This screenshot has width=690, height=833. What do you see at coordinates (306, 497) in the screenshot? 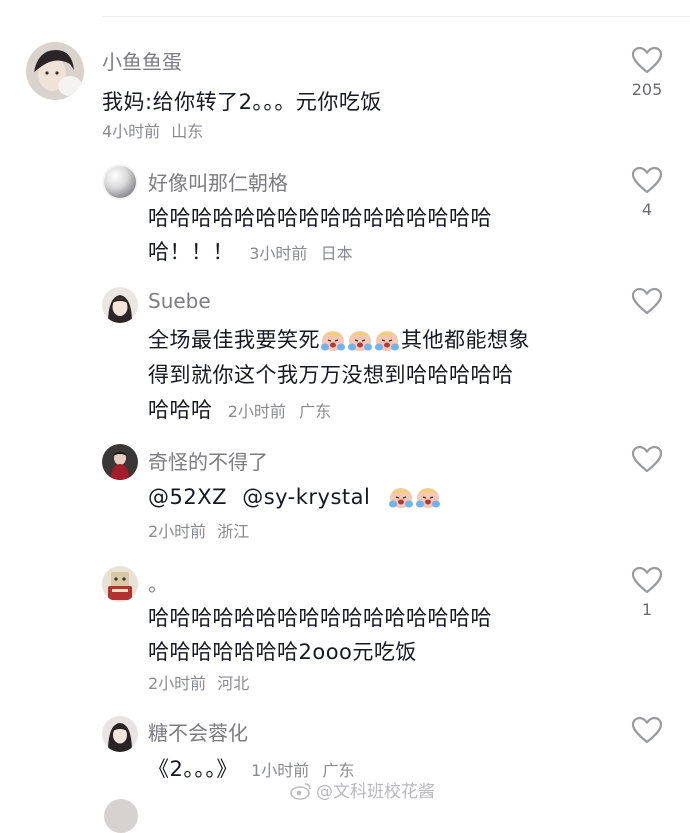
I see `mention-link: @sy-krystal` at bounding box center [306, 497].